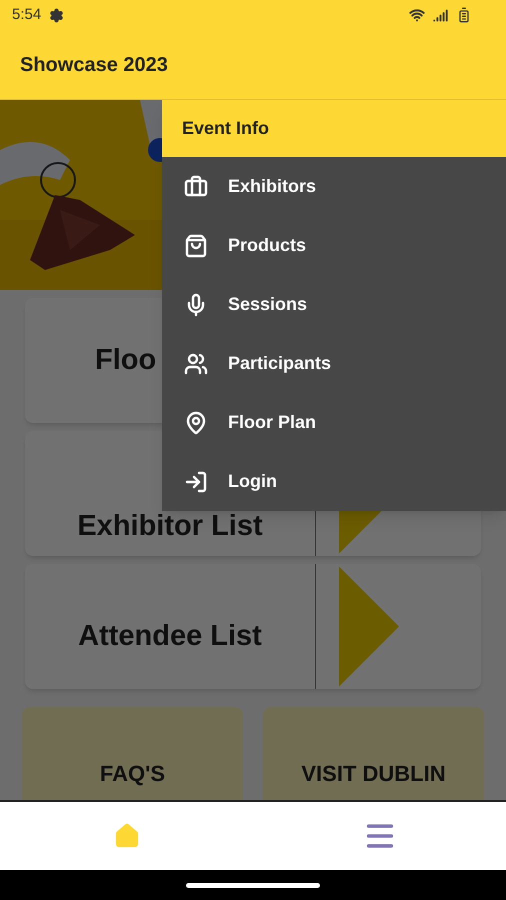  I want to click on menu-header: Event Info, so click(226, 128).